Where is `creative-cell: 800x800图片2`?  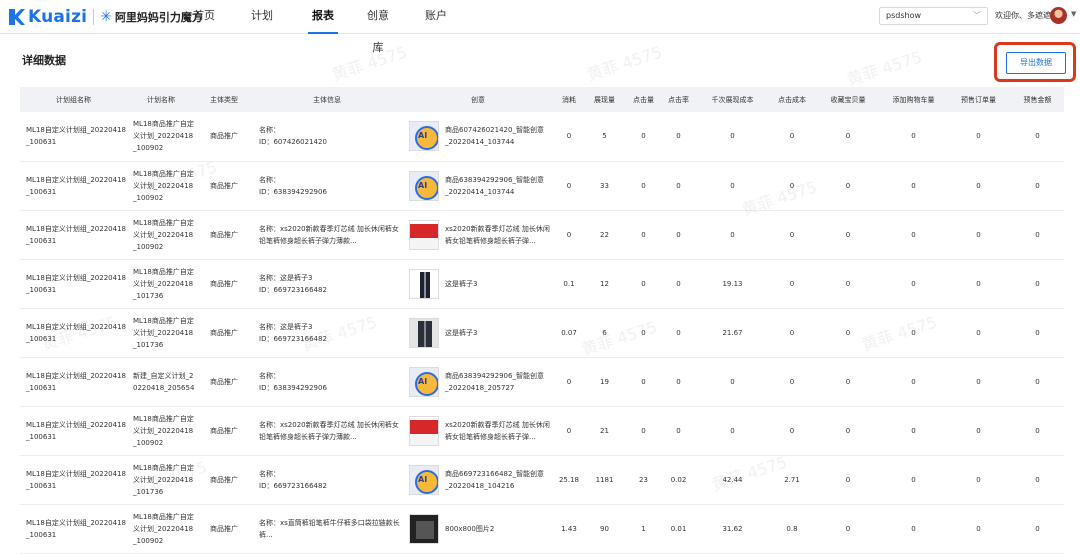 creative-cell: 800x800图片2 is located at coordinates (478, 529).